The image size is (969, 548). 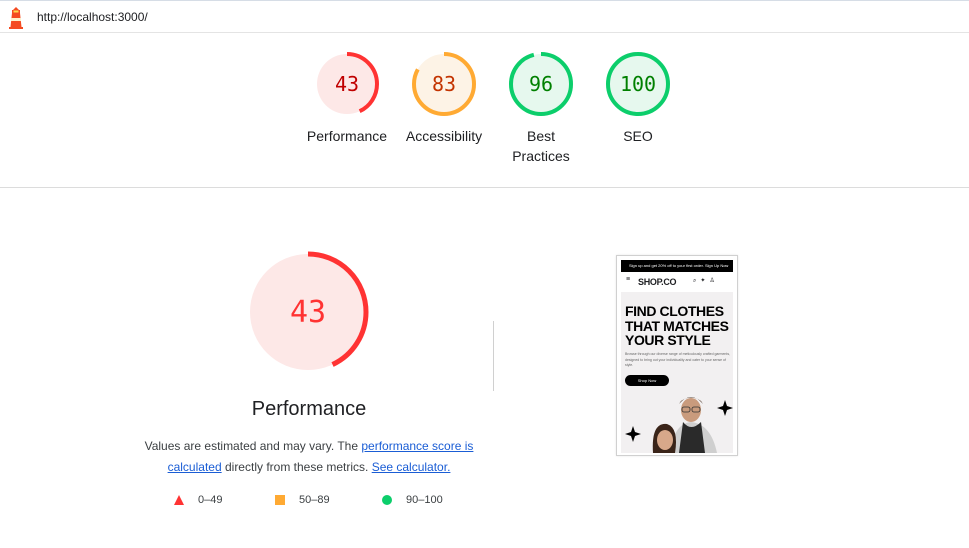 I want to click on hero-line: YOUR STYLE, so click(x=668, y=340).